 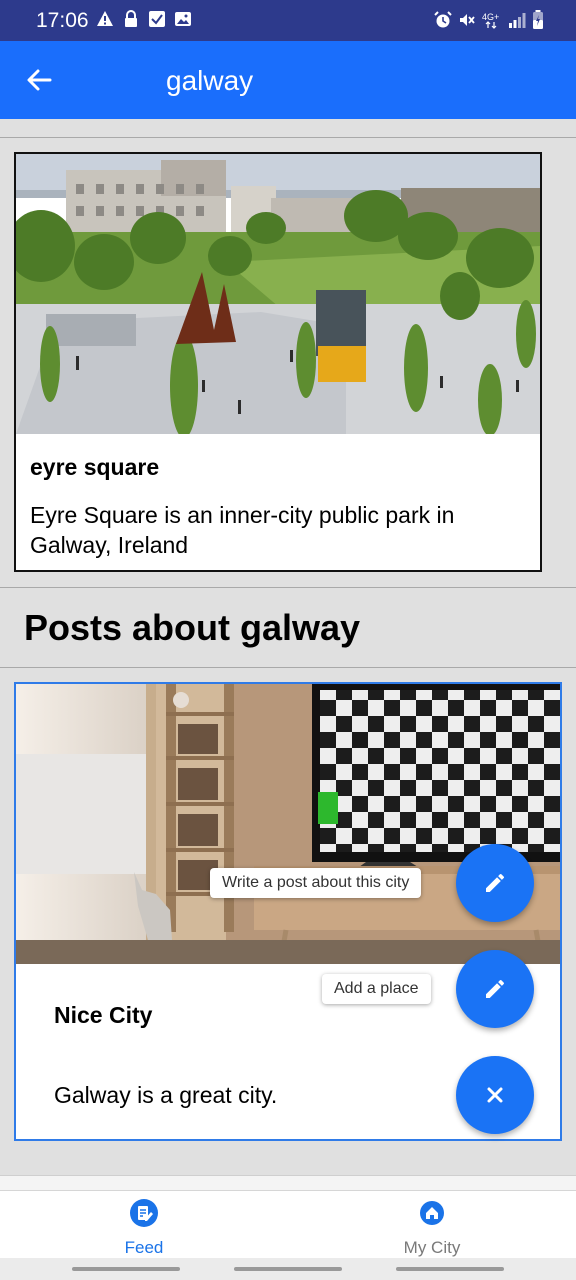 I want to click on nav-item-feed: Feed, so click(x=144, y=1225).